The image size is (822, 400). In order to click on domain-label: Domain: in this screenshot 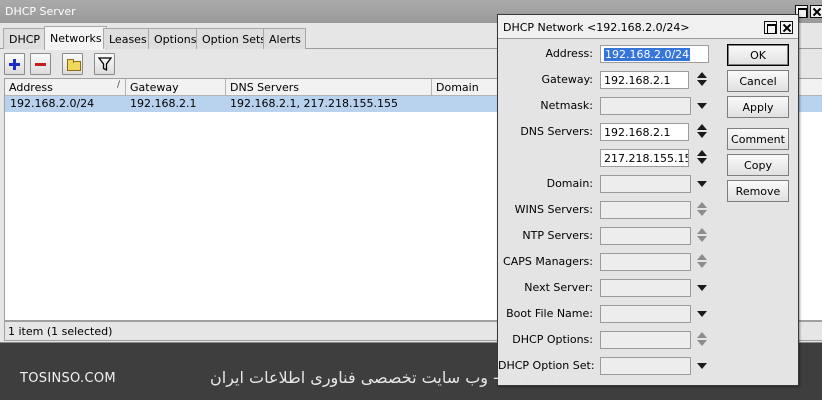, I will do `click(569, 183)`.